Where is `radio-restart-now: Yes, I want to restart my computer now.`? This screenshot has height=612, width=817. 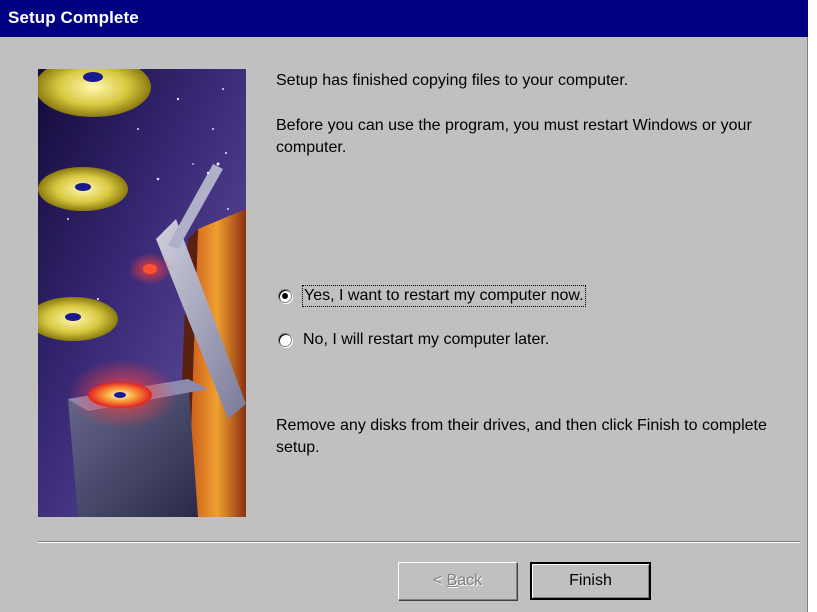 radio-restart-now: Yes, I want to restart my computer now. is located at coordinates (432, 296).